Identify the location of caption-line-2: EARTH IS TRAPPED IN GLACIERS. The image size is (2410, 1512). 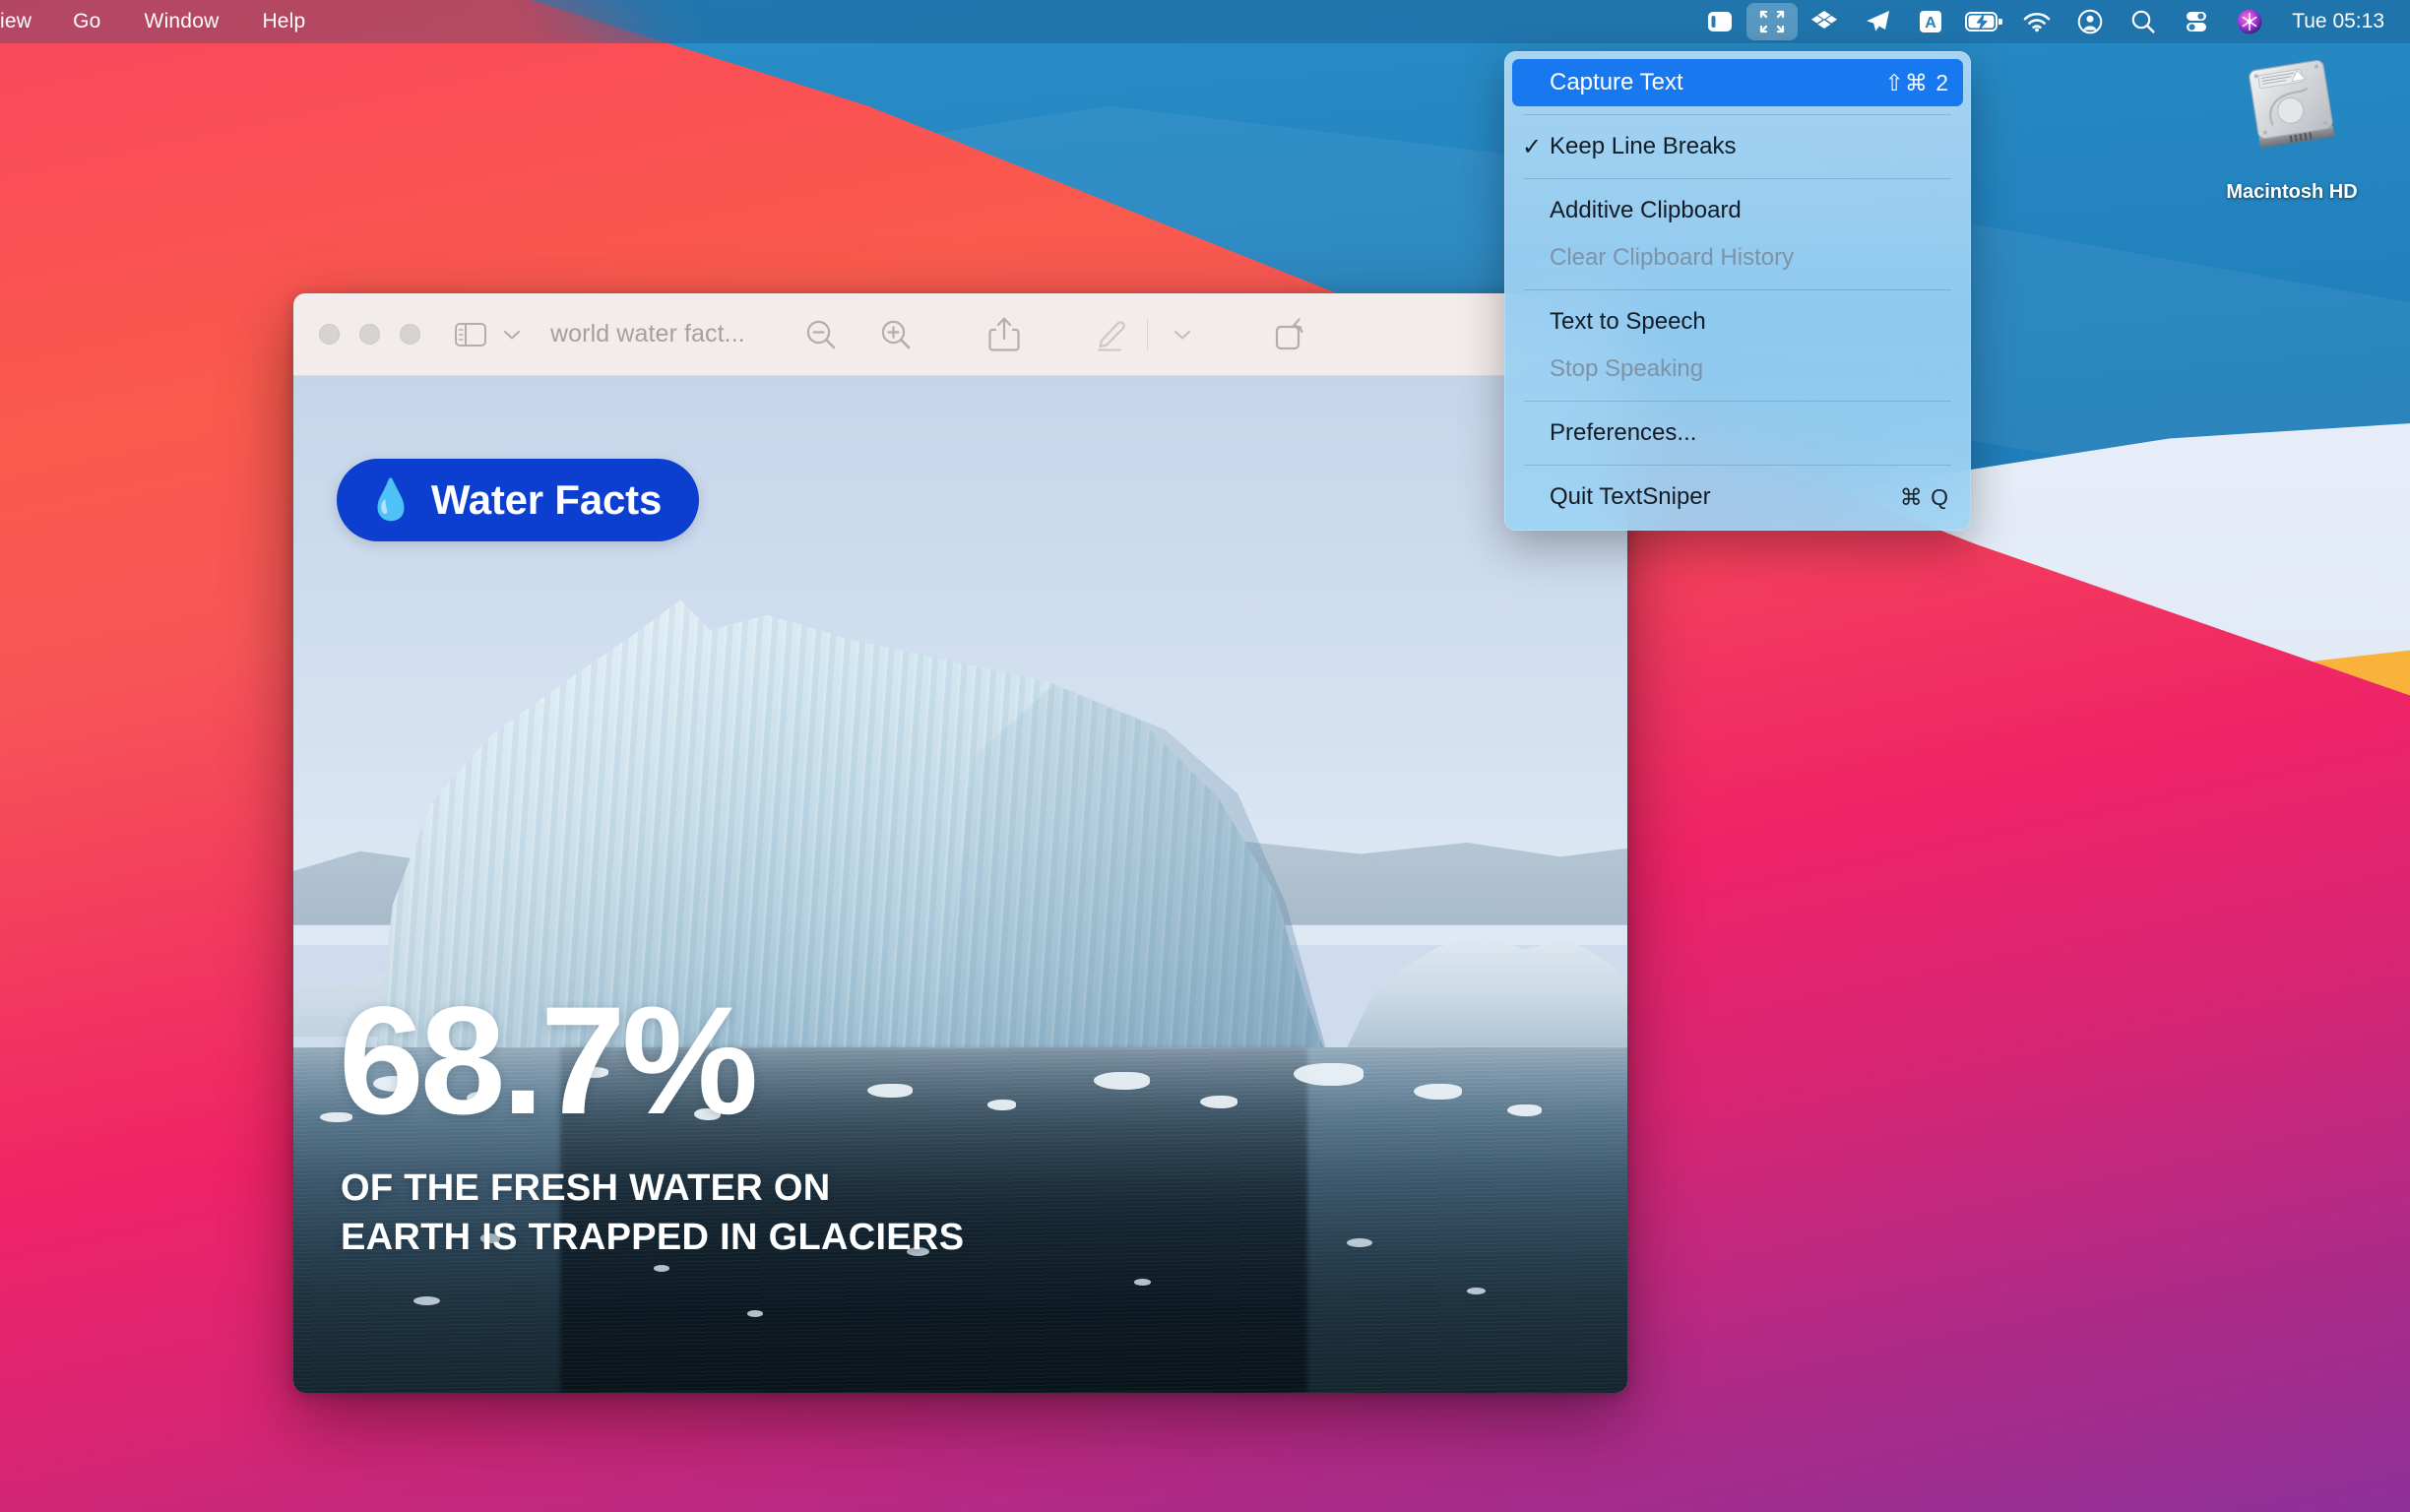
(653, 1238).